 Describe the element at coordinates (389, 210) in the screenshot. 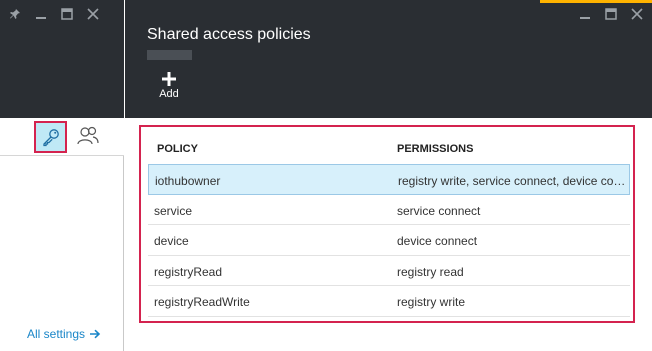

I see `table-row: service service connect` at that location.